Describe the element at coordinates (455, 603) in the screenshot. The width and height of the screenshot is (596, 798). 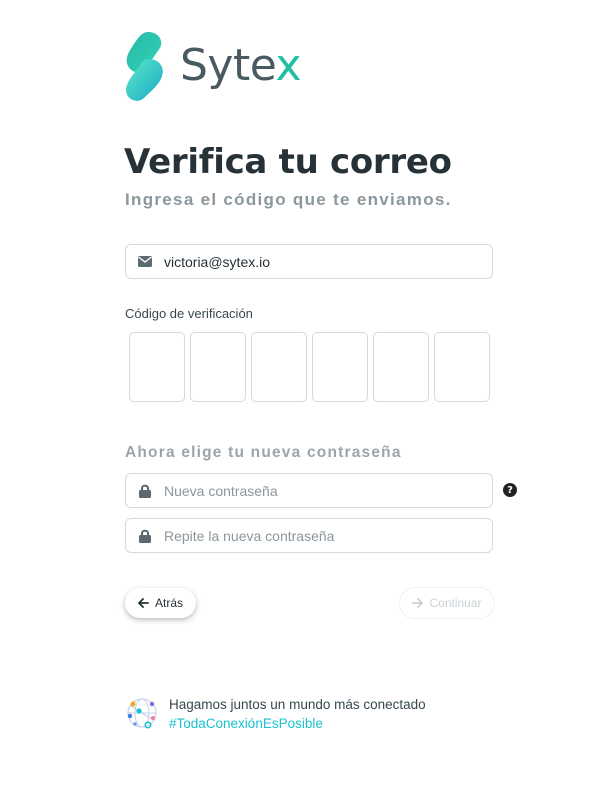
I see `continue-button-label: Continuar` at that location.